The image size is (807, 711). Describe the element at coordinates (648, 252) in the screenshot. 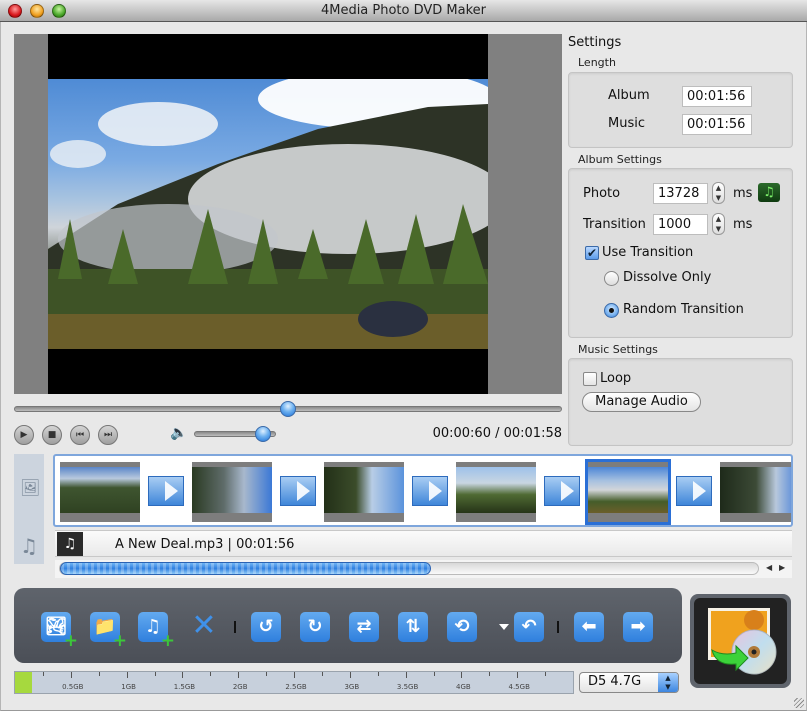

I see `use-transition-label: Use Transition` at that location.